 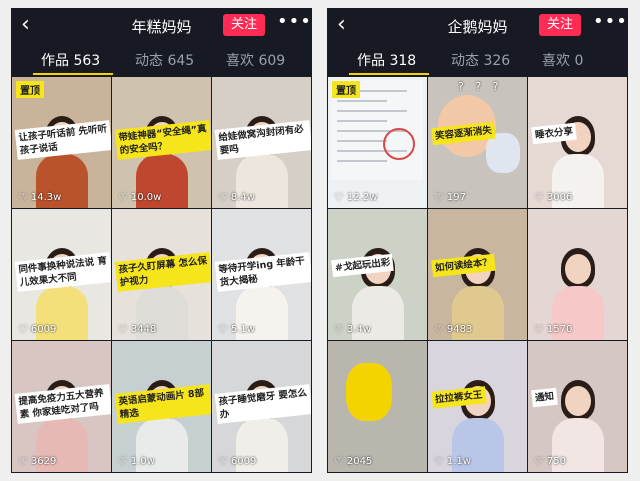 I want to click on profile-title: 年糕妈妈, so click(x=161, y=27).